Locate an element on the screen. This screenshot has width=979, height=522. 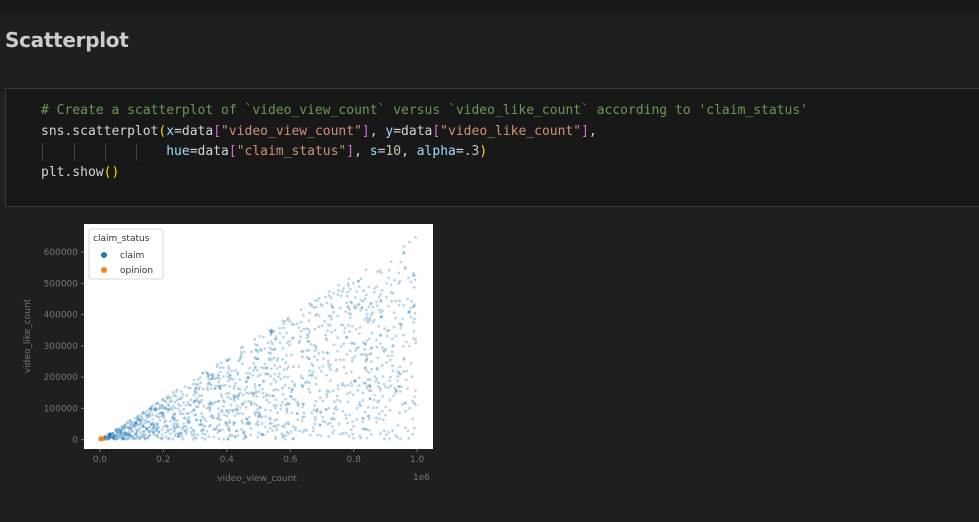
y-tick-label: 400000 is located at coordinates (61, 316).